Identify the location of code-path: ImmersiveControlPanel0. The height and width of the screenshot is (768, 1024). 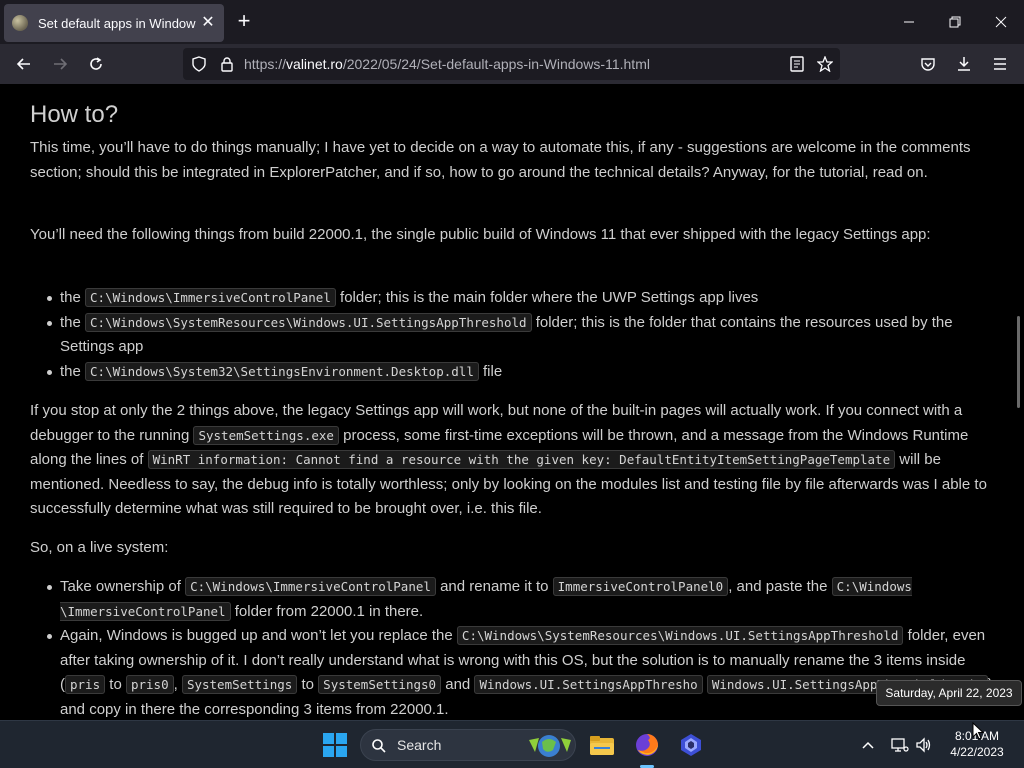
(640, 586).